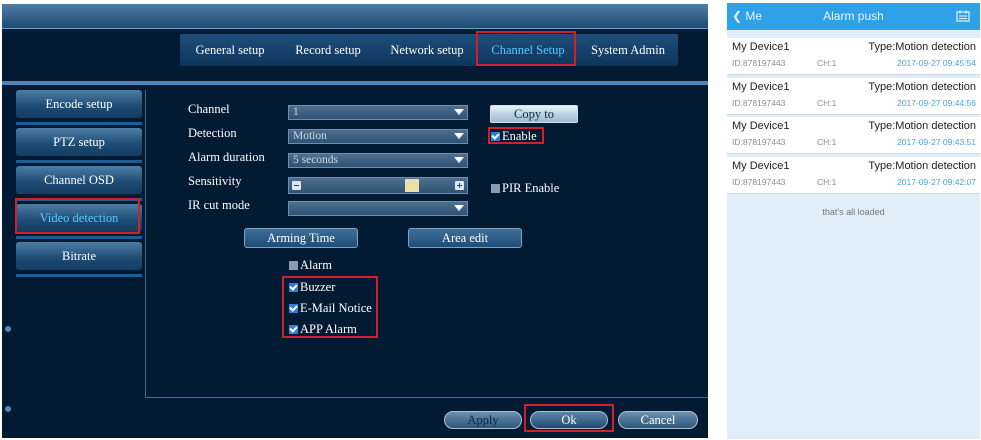  What do you see at coordinates (310, 136) in the screenshot?
I see `detection-value: Motion` at bounding box center [310, 136].